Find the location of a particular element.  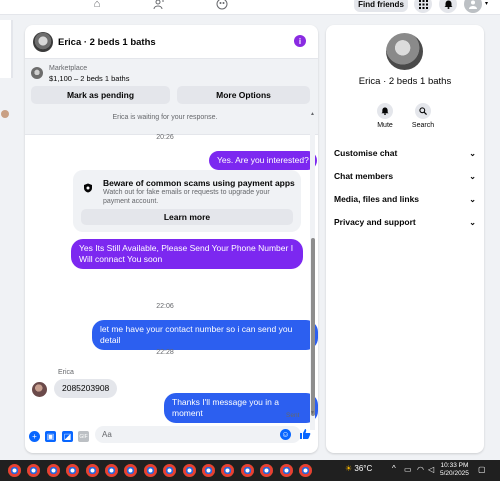

taskbar-clock: 10:33 PM 5/20/2025 is located at coordinates (454, 470).